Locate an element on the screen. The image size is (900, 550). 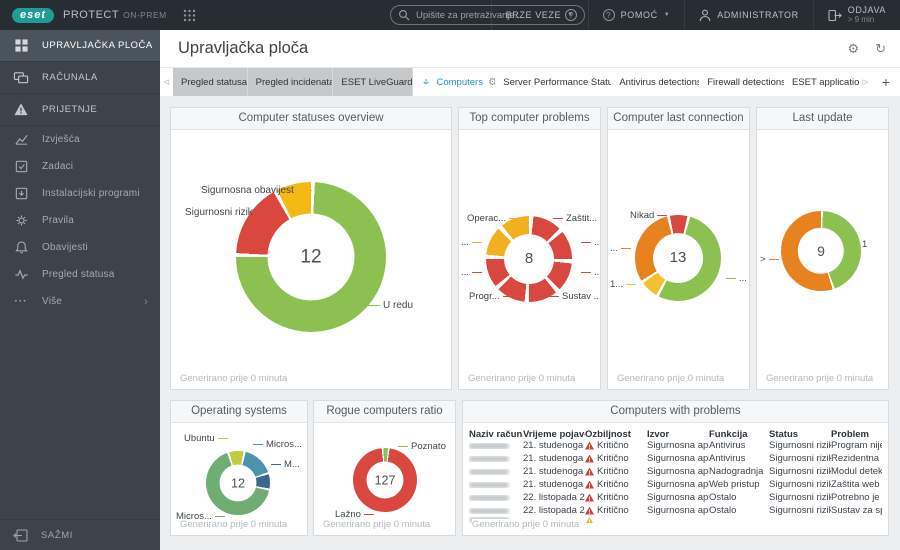
tab-firewall-detections: Firewall detections is located at coordinates (741, 82).